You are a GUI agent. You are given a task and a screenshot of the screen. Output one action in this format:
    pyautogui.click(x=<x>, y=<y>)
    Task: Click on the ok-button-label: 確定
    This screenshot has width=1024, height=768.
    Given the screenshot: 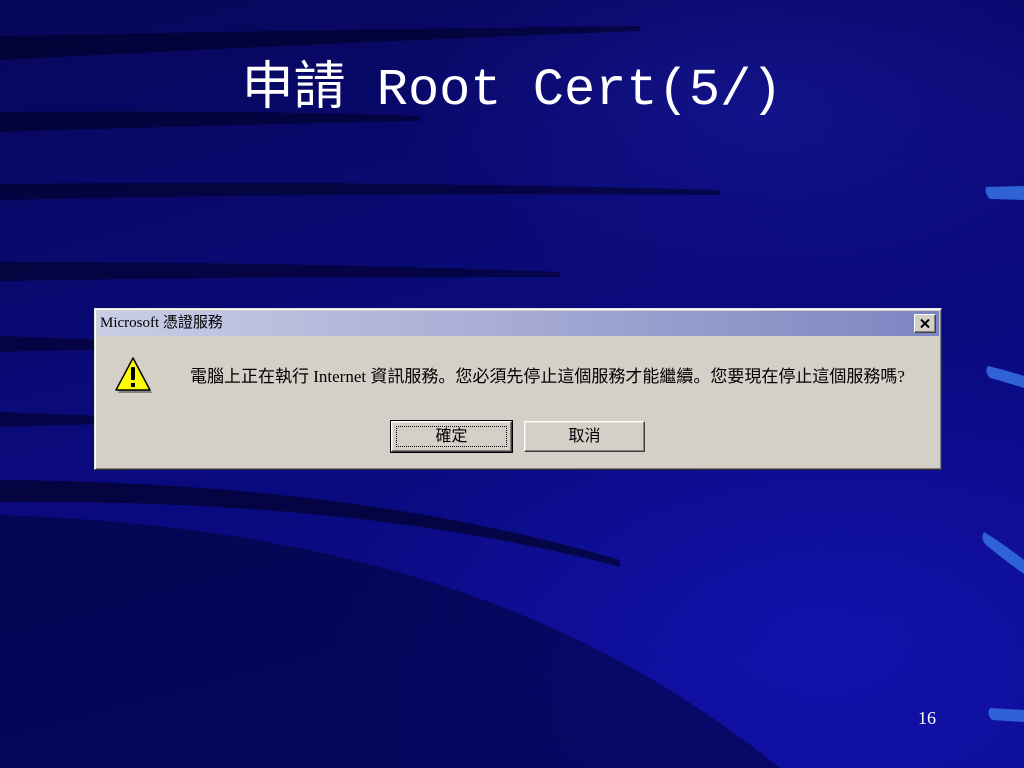 What is the action you would take?
    pyautogui.click(x=451, y=436)
    